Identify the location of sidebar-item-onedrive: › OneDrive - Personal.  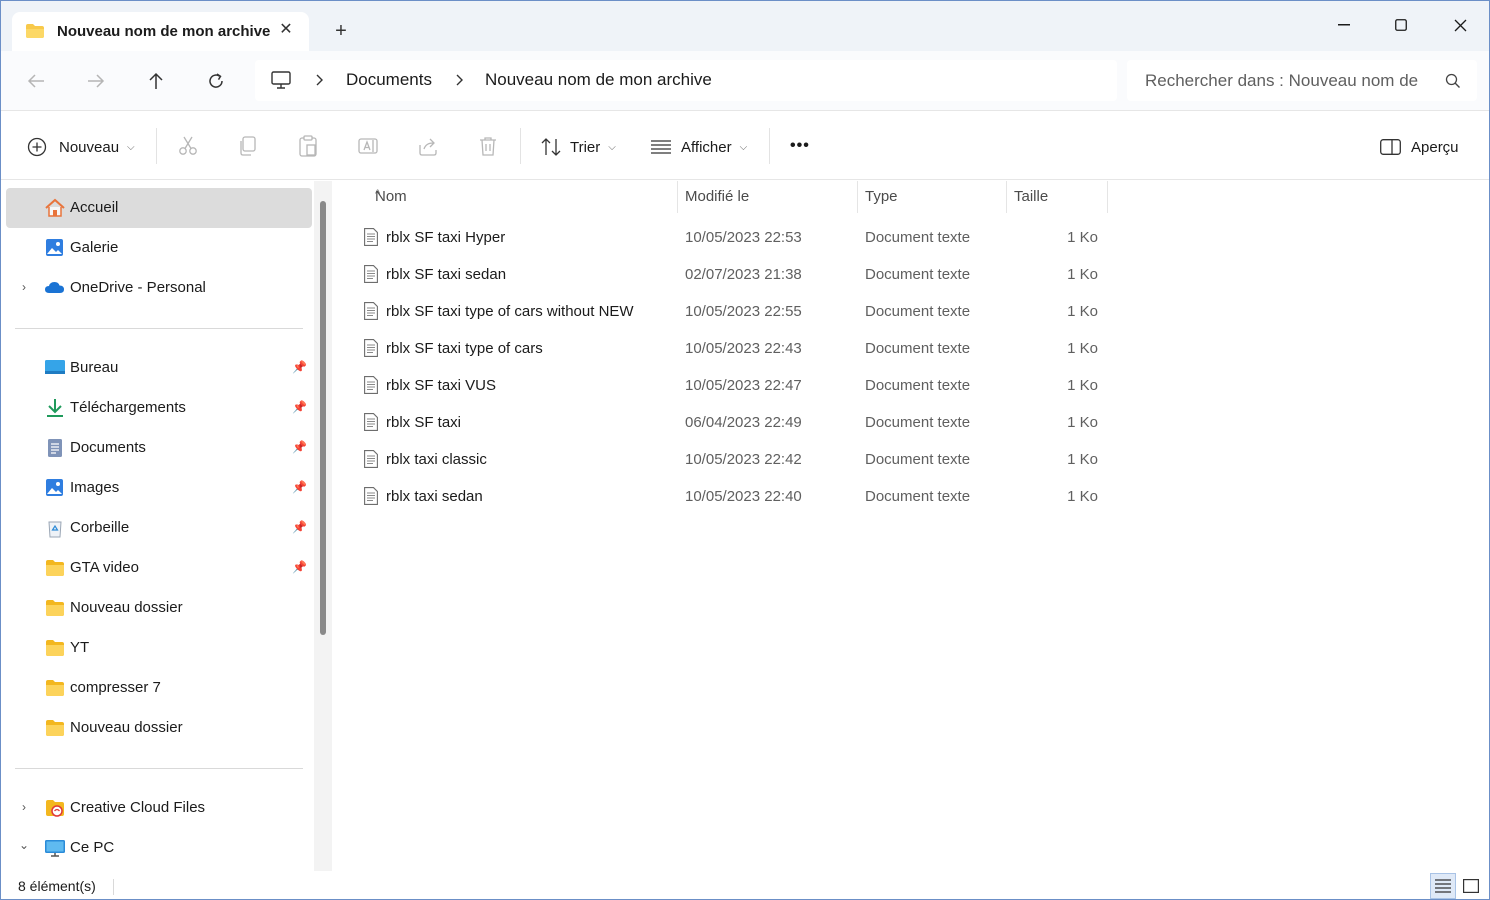
(159, 288).